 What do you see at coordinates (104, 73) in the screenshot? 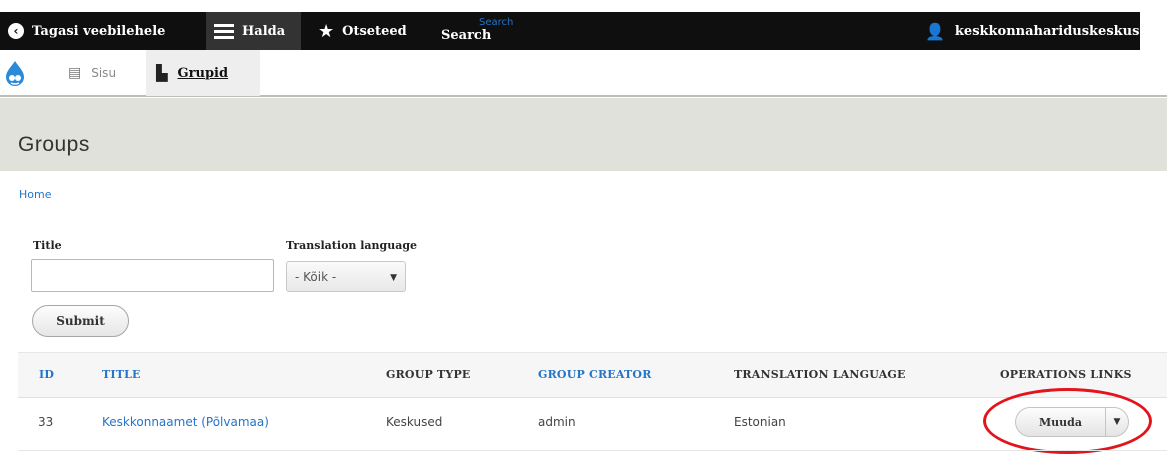
I see `tray-item-content-label: Sisu` at bounding box center [104, 73].